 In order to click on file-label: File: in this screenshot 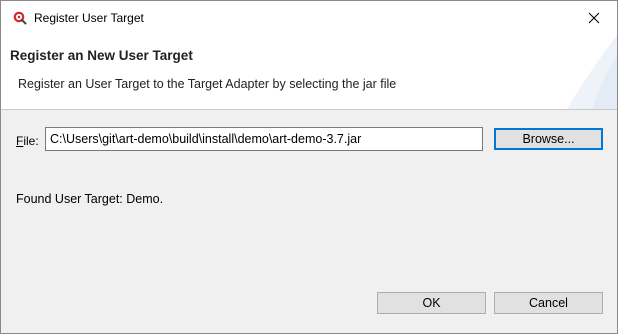, I will do `click(27, 141)`.